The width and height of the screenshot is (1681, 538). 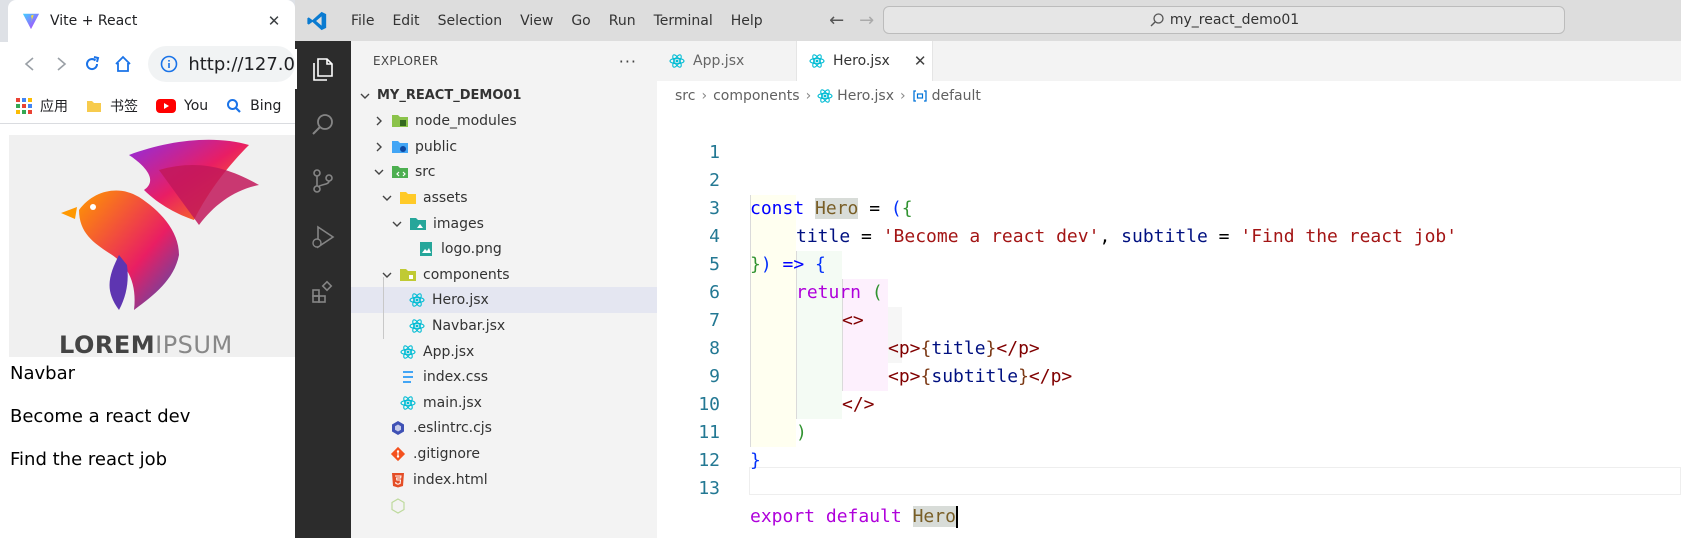 I want to click on more-actions-icon: ···, so click(x=628, y=61).